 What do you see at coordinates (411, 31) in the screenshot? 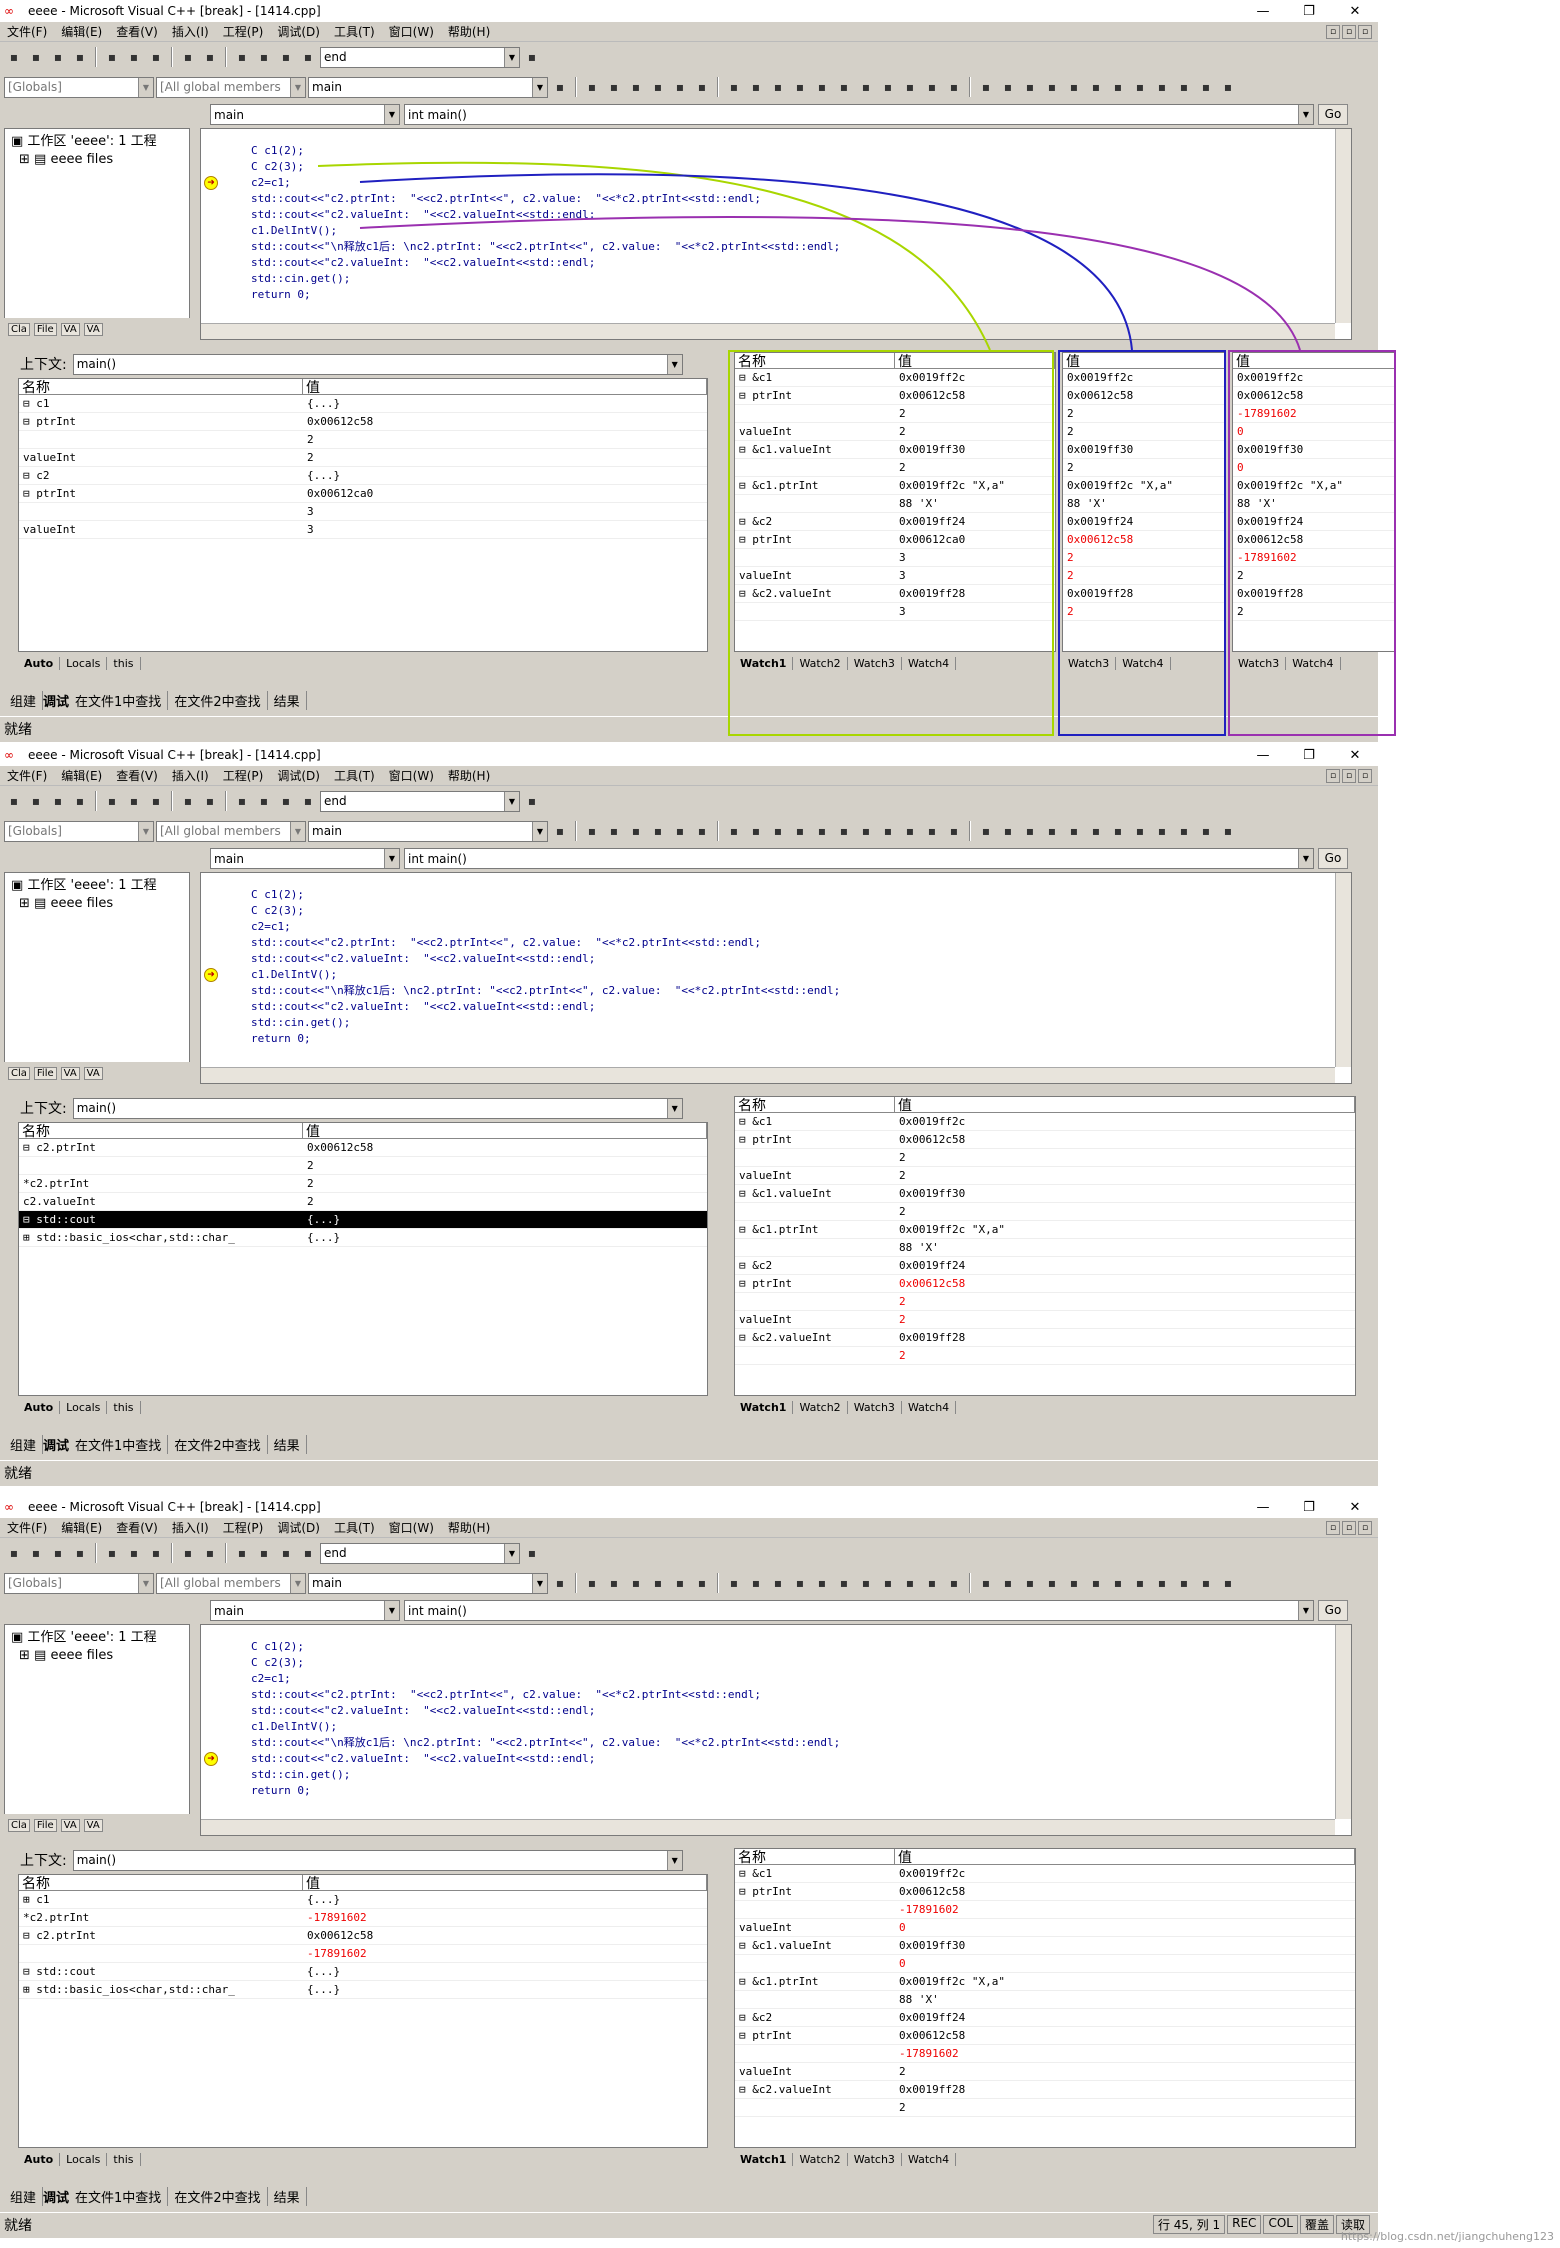
I see `menu-item: 窗口(W)` at bounding box center [411, 31].